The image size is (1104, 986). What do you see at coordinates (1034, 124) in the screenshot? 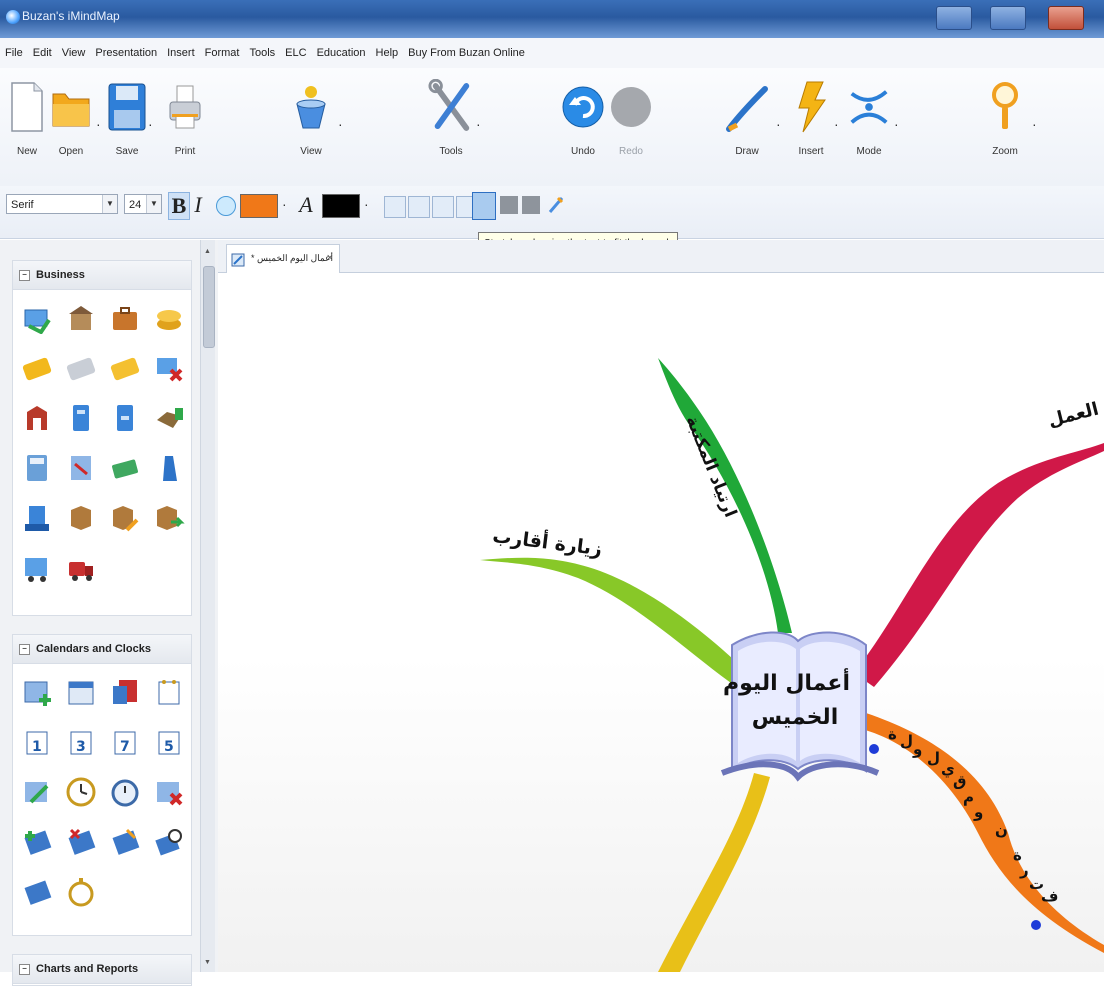
I see `zoom-dropdown: ·` at bounding box center [1034, 124].